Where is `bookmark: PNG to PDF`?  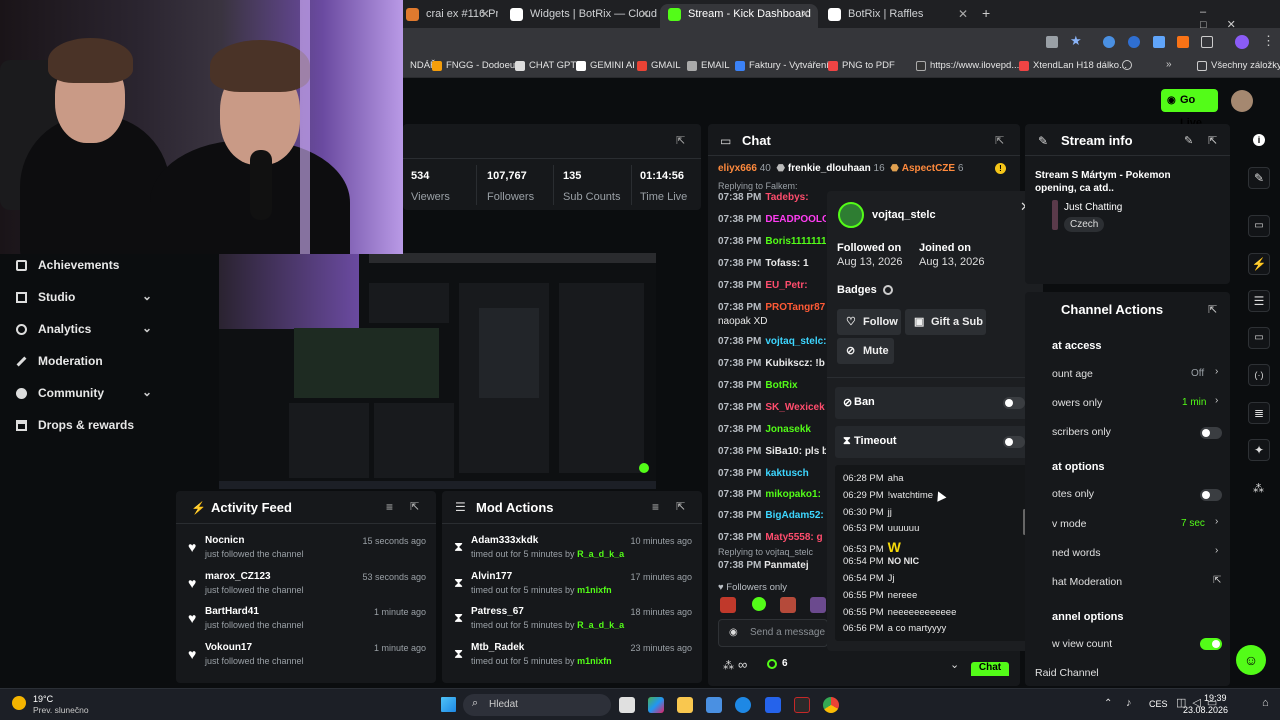
bookmark: PNG to PDF is located at coordinates (861, 65).